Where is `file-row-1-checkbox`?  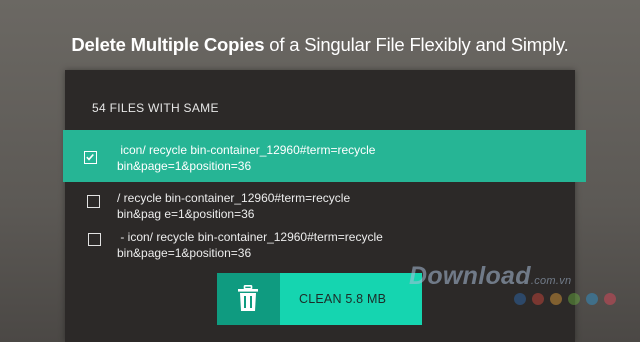
file-row-1-checkbox is located at coordinates (90, 157).